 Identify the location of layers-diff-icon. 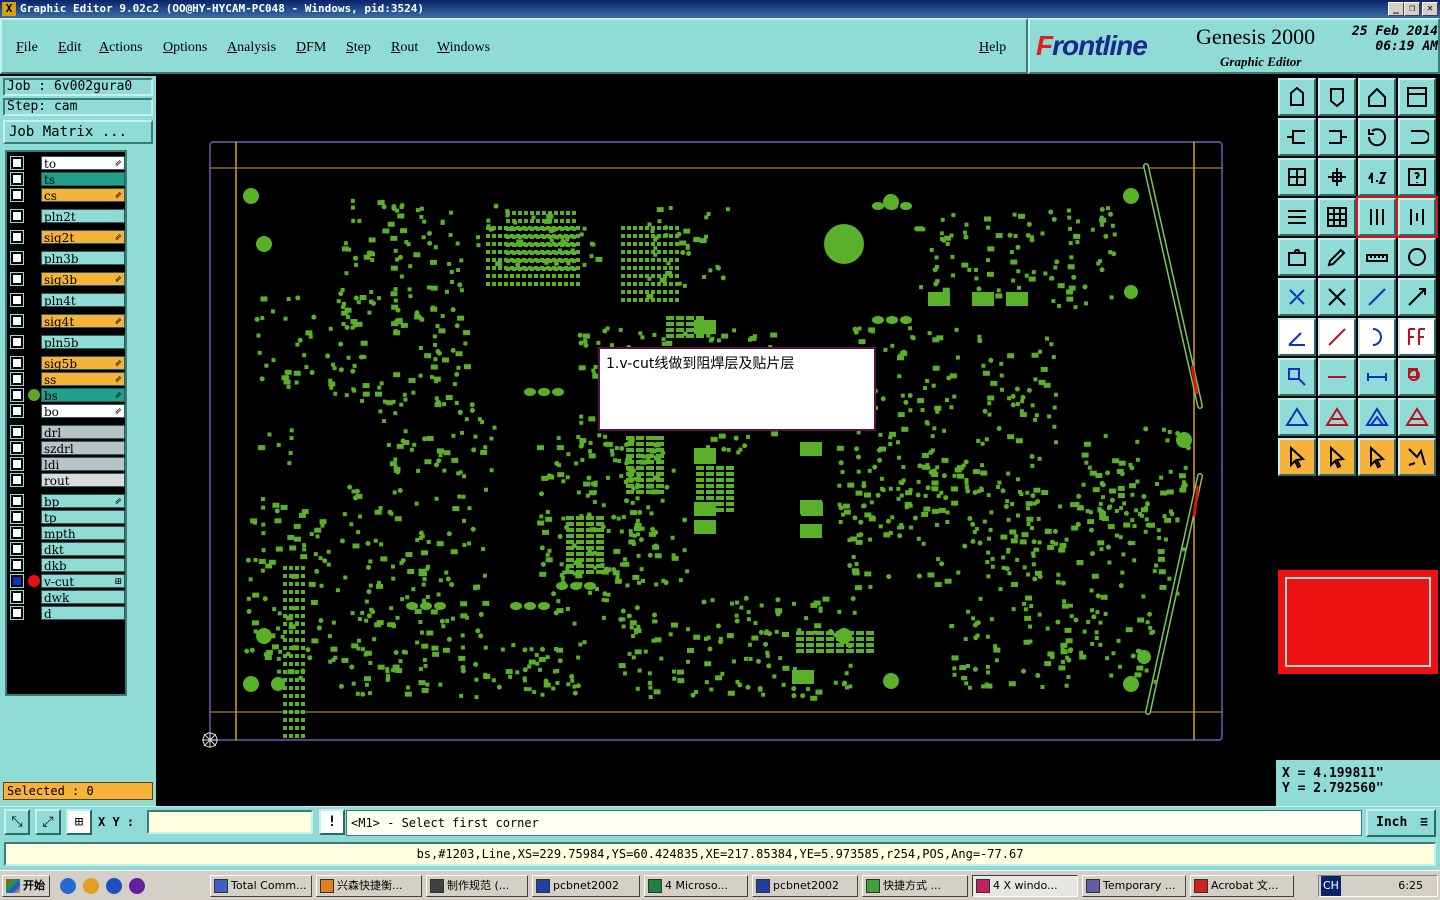
(1417, 217).